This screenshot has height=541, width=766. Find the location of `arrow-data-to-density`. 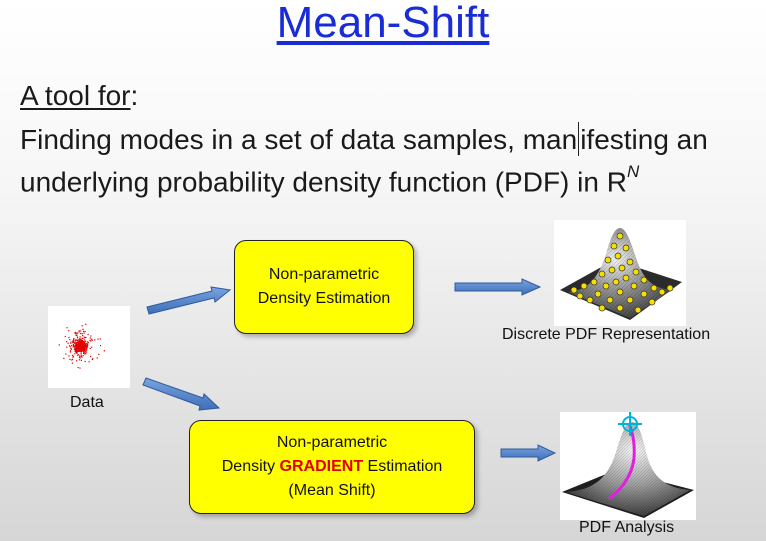

arrow-data-to-density is located at coordinates (189, 300).